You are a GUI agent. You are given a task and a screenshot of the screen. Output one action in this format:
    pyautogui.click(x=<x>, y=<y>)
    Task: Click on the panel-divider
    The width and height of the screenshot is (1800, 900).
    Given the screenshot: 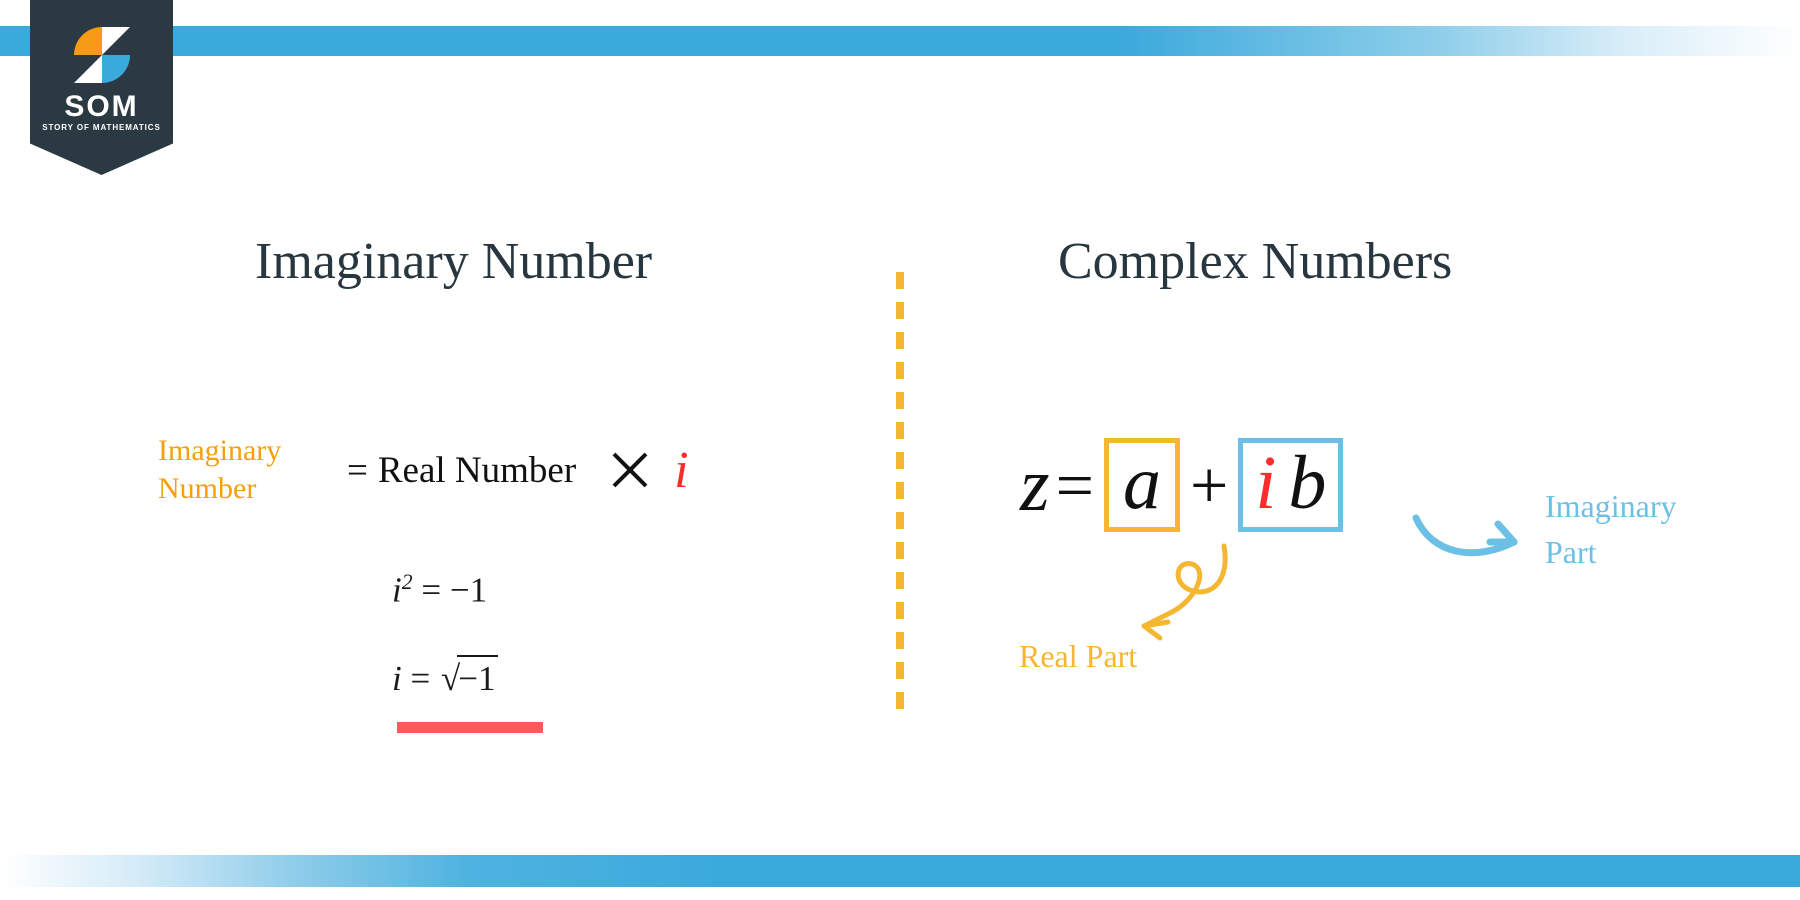 What is the action you would take?
    pyautogui.click(x=900, y=497)
    